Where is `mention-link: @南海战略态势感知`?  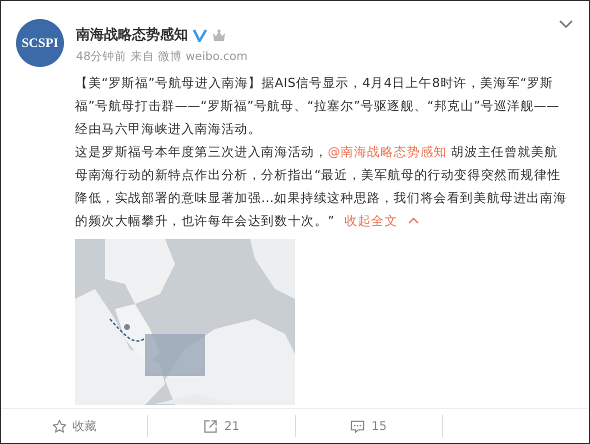
mention-link: @南海战略态势感知 is located at coordinates (387, 151).